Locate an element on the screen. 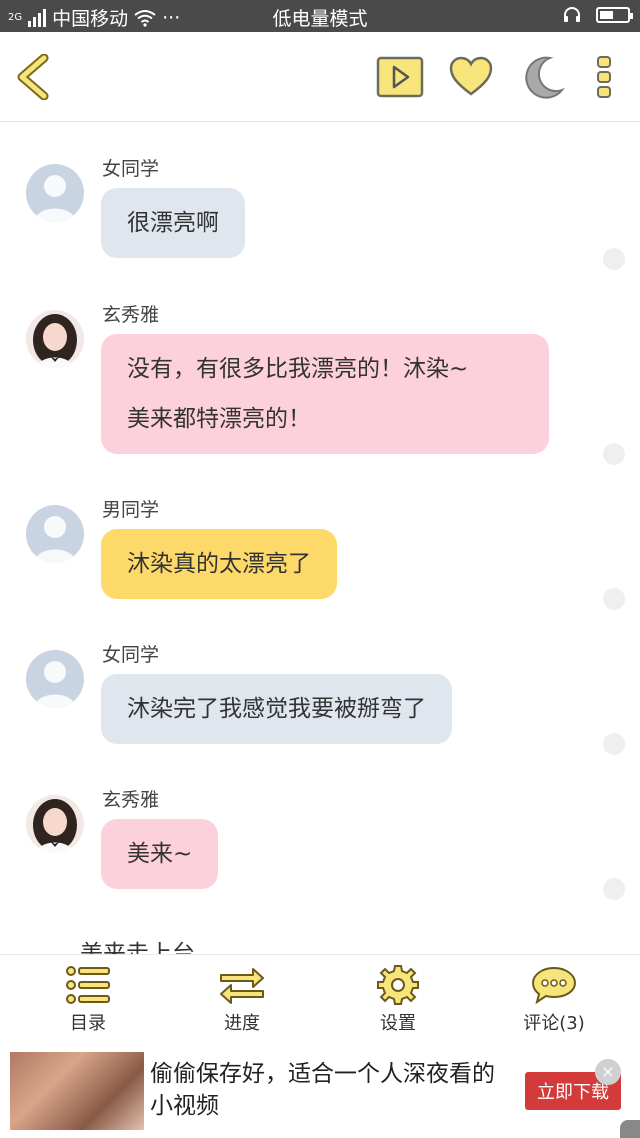 This screenshot has width=640, height=1138. nav-label: 目录 is located at coordinates (88, 1023).